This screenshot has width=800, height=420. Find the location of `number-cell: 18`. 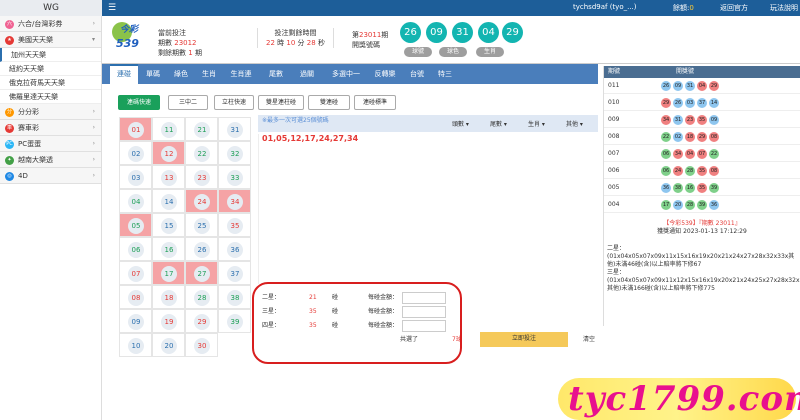

number-cell: 18 is located at coordinates (168, 297).